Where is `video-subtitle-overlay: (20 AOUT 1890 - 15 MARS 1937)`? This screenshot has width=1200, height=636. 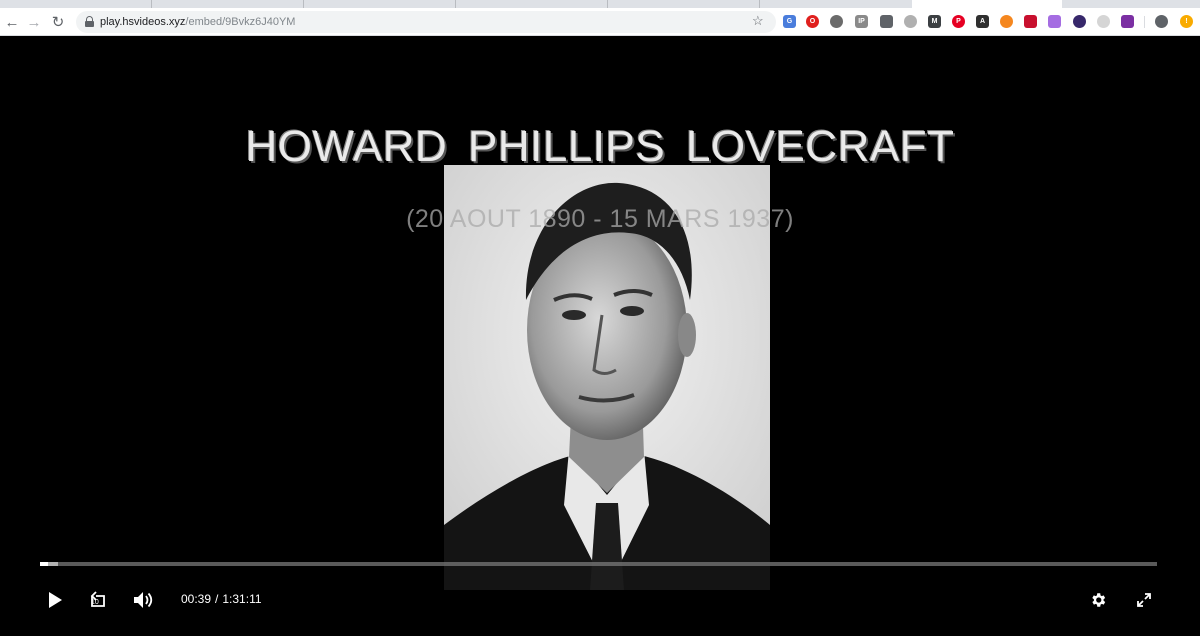
video-subtitle-overlay: (20 AOUT 1890 - 15 MARS 1937) is located at coordinates (600, 219).